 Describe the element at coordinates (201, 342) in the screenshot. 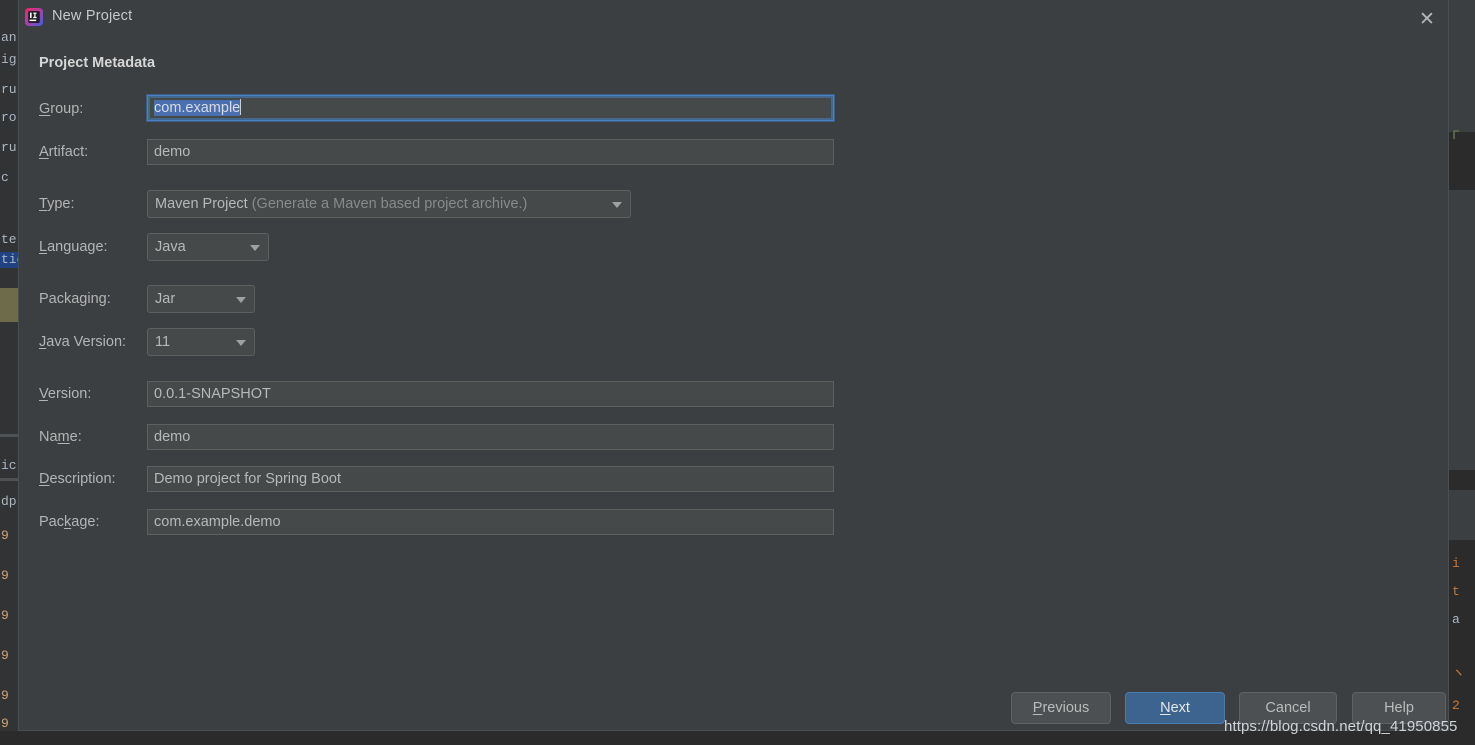

I see `java-version-dropdown: 11` at that location.